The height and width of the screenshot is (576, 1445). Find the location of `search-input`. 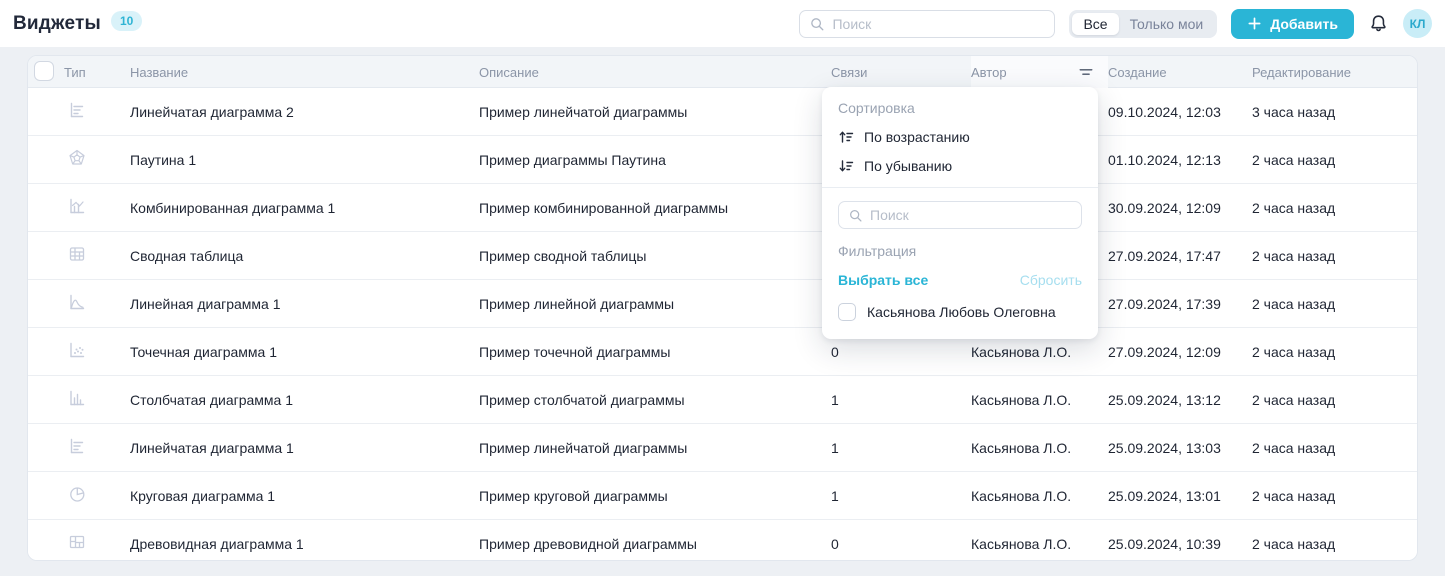

search-input is located at coordinates (939, 23).